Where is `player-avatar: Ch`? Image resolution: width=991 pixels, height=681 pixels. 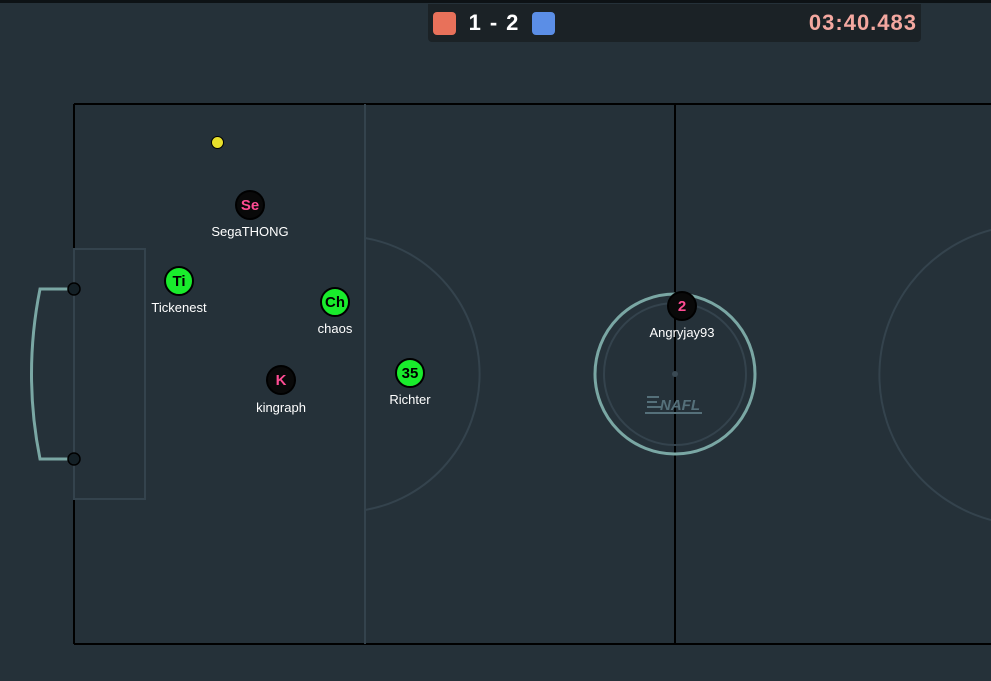 player-avatar: Ch is located at coordinates (335, 302).